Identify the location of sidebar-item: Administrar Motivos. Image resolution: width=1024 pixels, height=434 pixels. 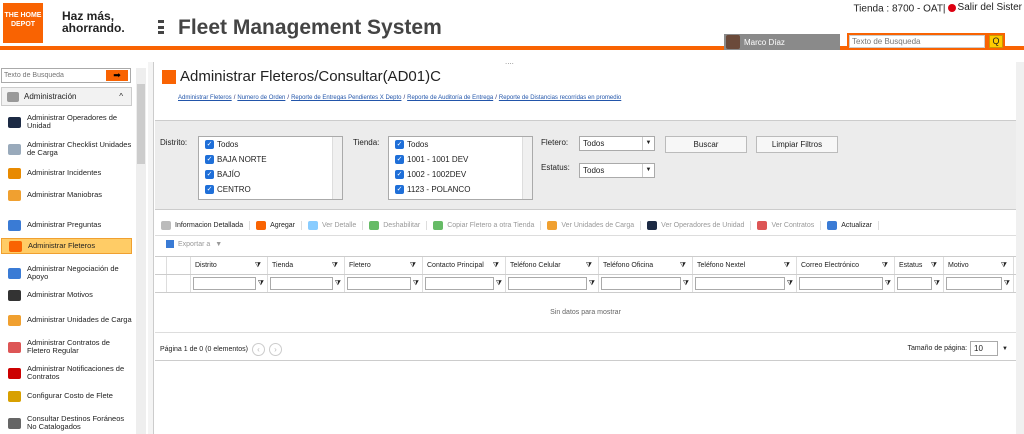
(66, 295).